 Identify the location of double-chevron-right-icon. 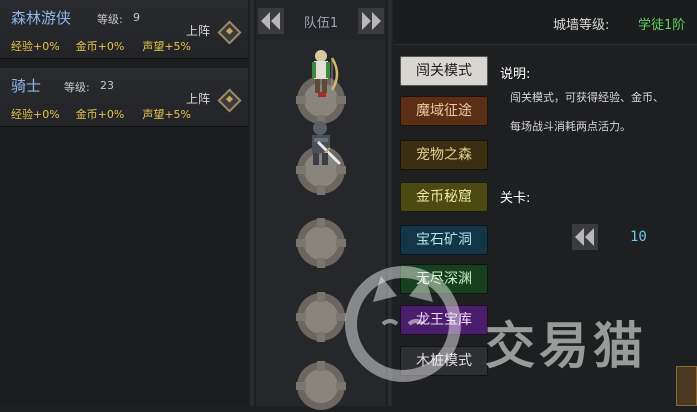
(371, 21).